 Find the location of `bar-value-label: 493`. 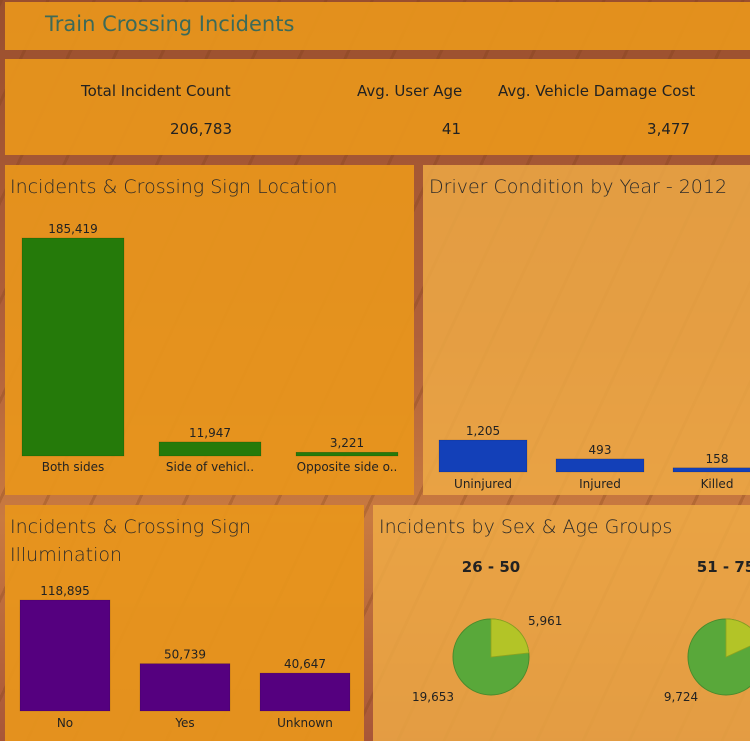

bar-value-label: 493 is located at coordinates (600, 450).